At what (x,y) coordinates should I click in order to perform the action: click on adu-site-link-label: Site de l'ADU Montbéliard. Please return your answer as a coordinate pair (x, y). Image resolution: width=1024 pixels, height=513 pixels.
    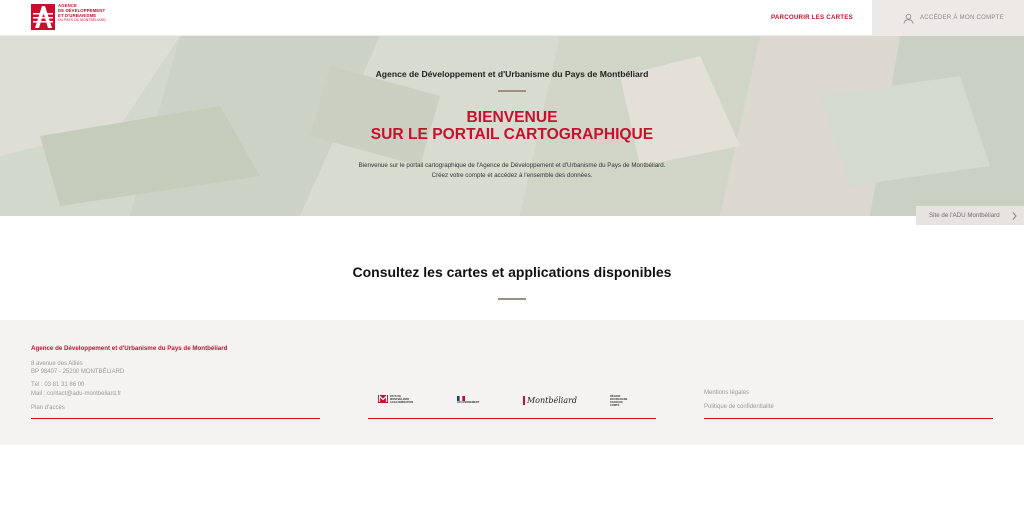
    Looking at the image, I should click on (964, 215).